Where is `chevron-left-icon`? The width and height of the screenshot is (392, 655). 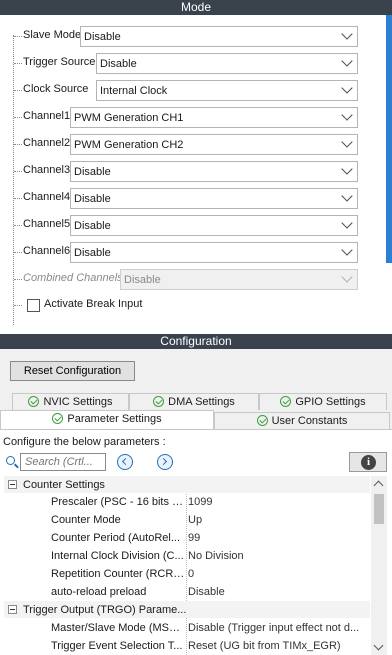
chevron-left-icon is located at coordinates (125, 461).